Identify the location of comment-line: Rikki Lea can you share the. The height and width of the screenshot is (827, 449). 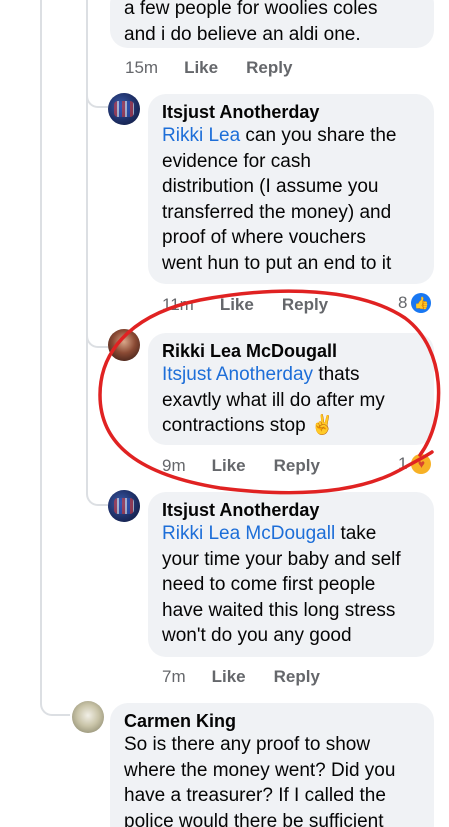
(291, 136).